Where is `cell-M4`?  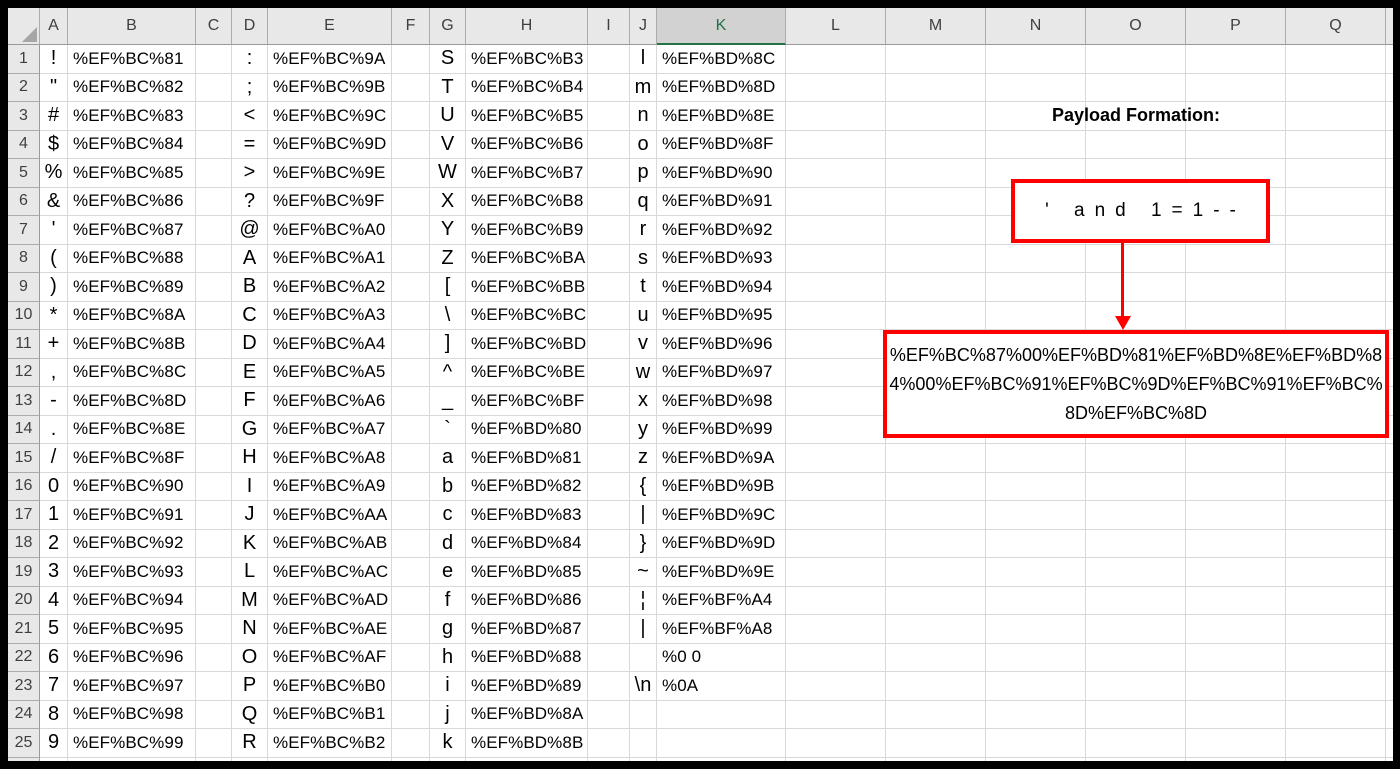
cell-M4 is located at coordinates (936, 144).